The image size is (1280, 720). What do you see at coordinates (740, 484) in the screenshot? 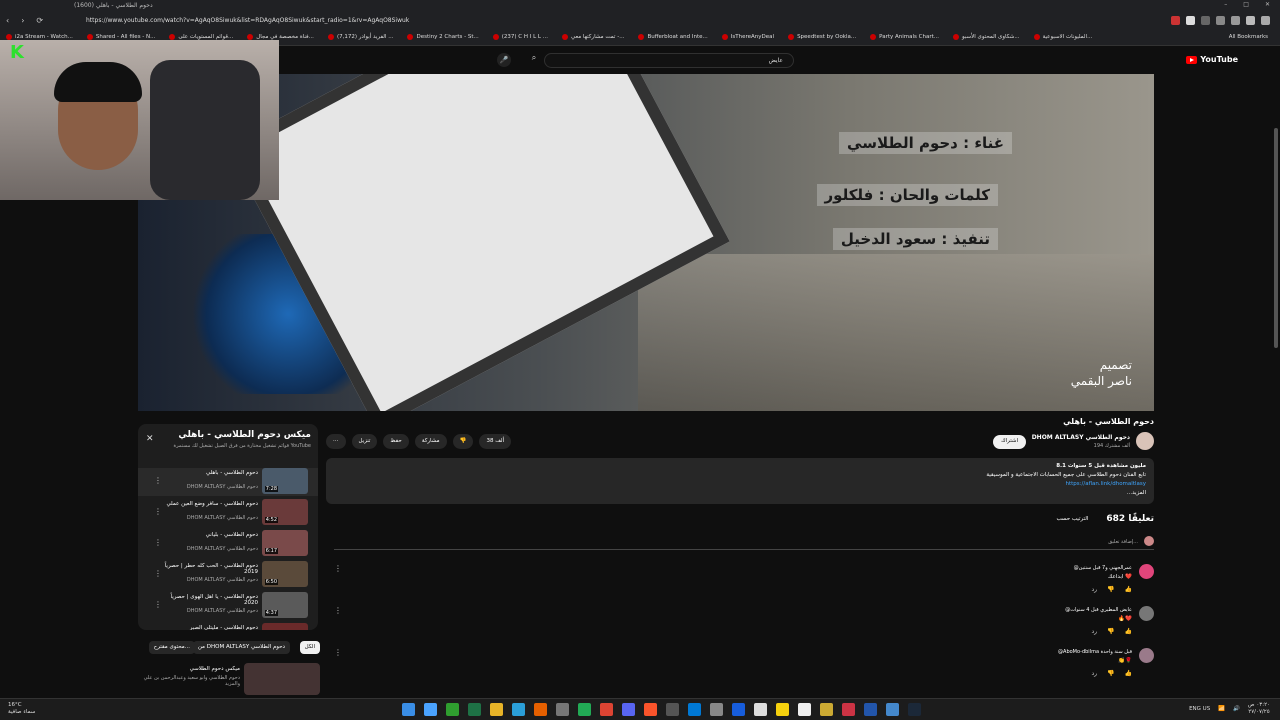
I see `description-link: https://aflan.link/dhomaltlasy` at bounding box center [740, 484].